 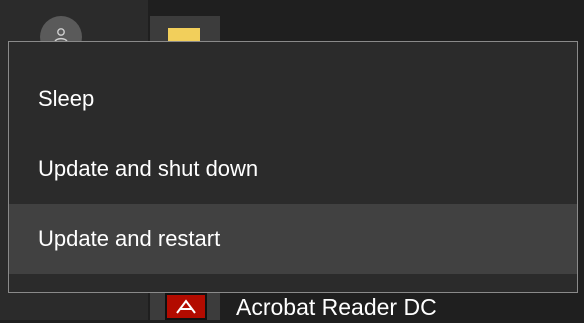 I want to click on menu-item-label: Sleep, so click(x=66, y=98).